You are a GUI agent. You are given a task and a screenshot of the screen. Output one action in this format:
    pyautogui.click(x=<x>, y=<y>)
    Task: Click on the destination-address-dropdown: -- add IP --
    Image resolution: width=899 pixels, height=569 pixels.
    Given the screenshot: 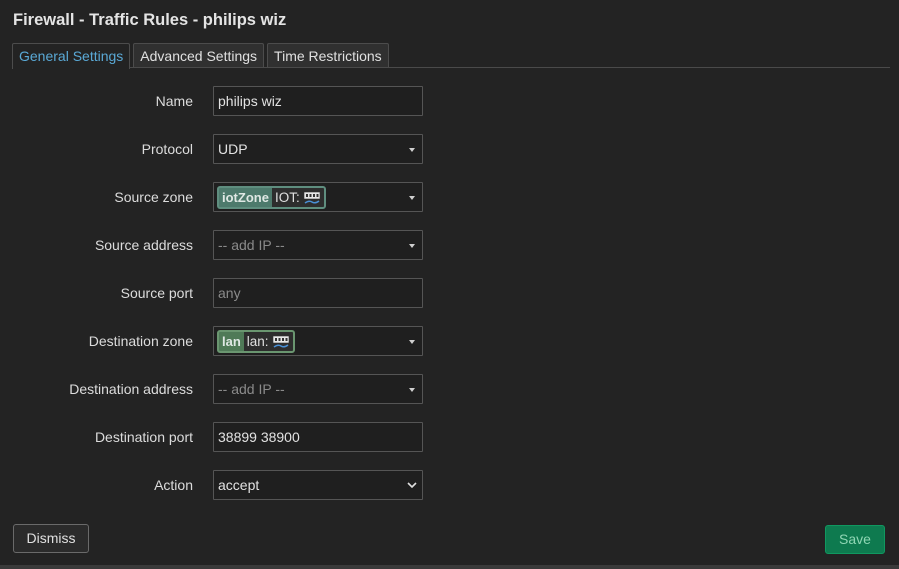 What is the action you would take?
    pyautogui.click(x=318, y=389)
    